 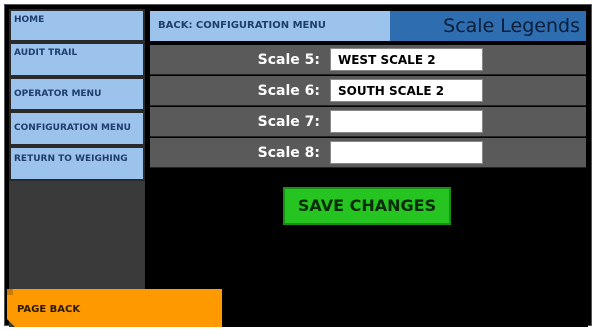 I want to click on scale-label: Scale 5:, so click(x=288, y=60).